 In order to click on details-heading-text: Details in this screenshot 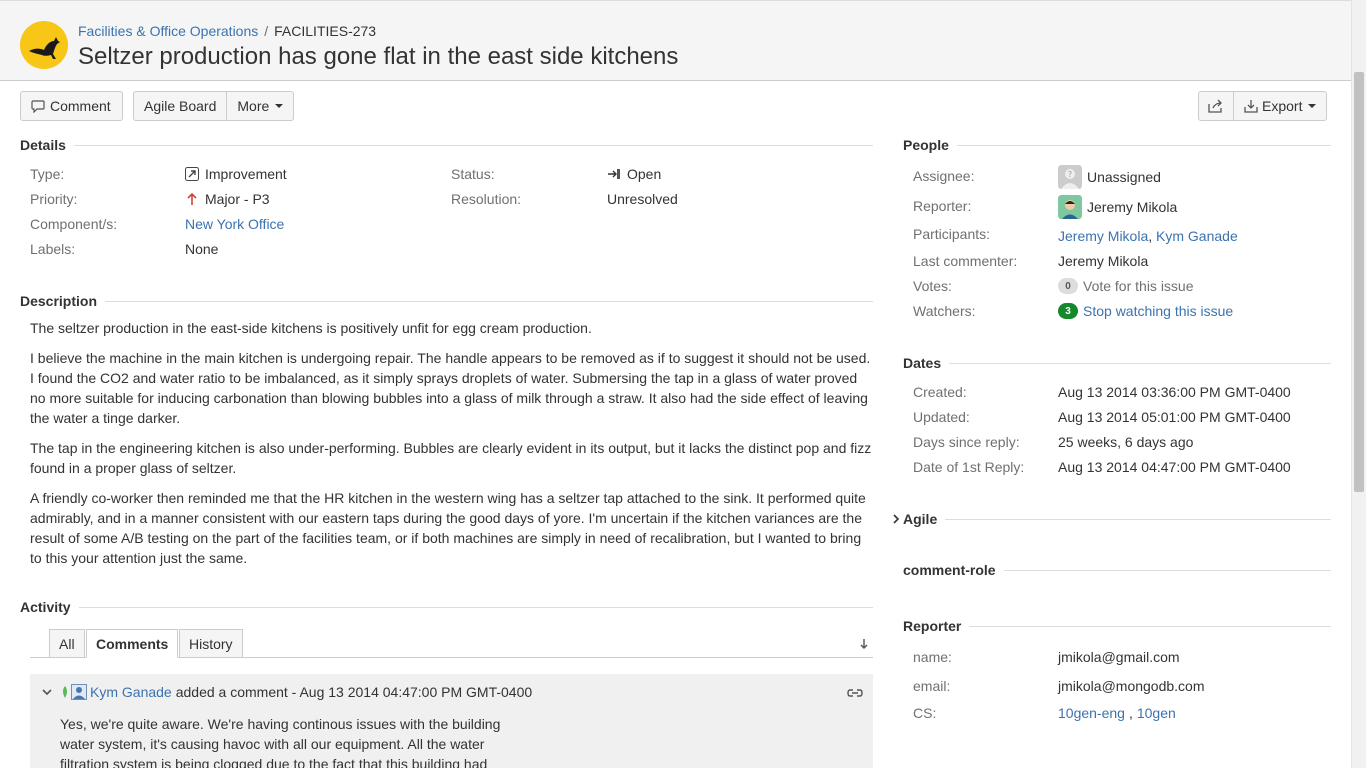, I will do `click(43, 145)`.